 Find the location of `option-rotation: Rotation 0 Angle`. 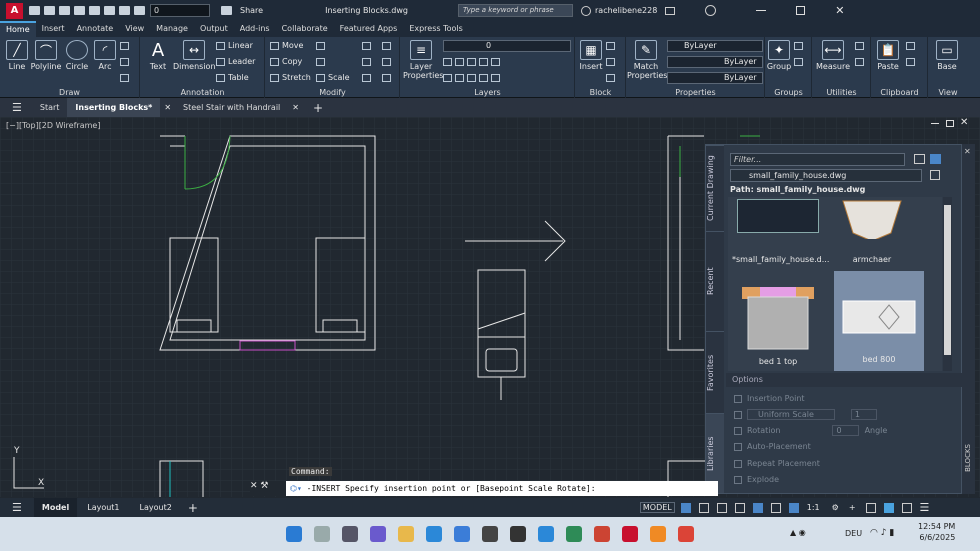

option-rotation: Rotation 0 Angle is located at coordinates (810, 430).